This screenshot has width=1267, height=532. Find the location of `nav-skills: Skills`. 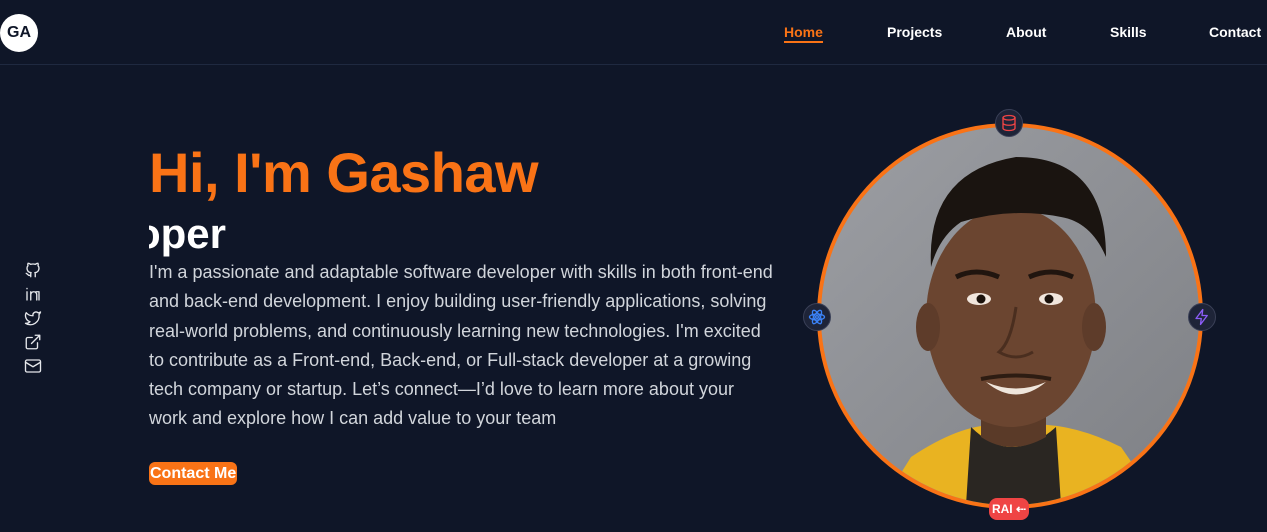

nav-skills: Skills is located at coordinates (1128, 32).